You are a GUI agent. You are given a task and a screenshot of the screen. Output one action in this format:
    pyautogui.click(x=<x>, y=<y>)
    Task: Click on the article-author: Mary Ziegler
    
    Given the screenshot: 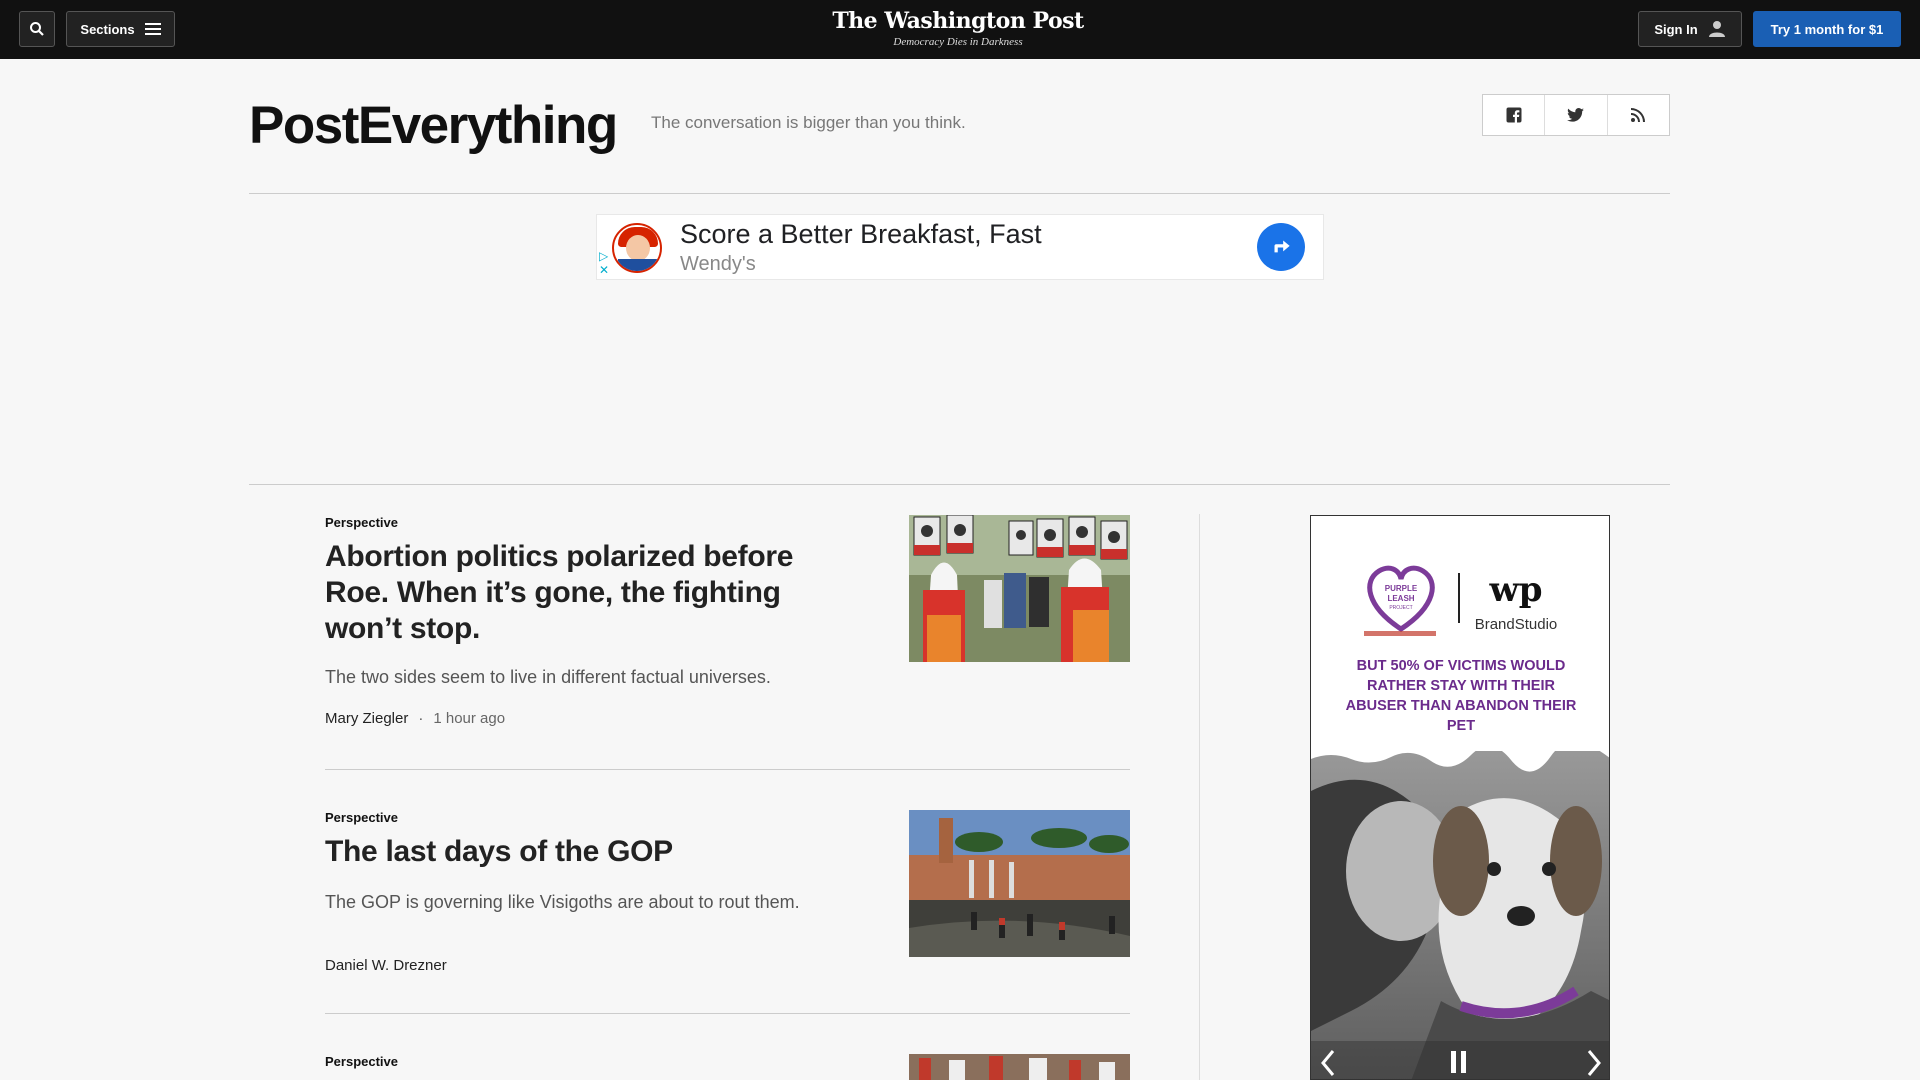 What is the action you would take?
    pyautogui.click(x=366, y=718)
    